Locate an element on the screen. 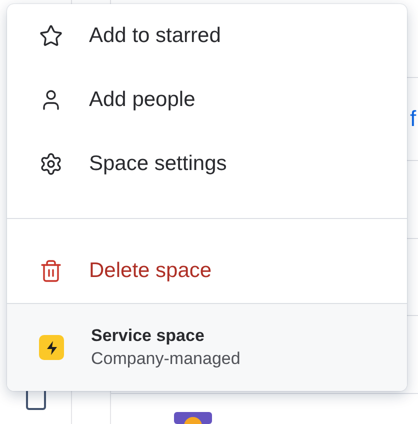  avatar-icon is located at coordinates (193, 418).